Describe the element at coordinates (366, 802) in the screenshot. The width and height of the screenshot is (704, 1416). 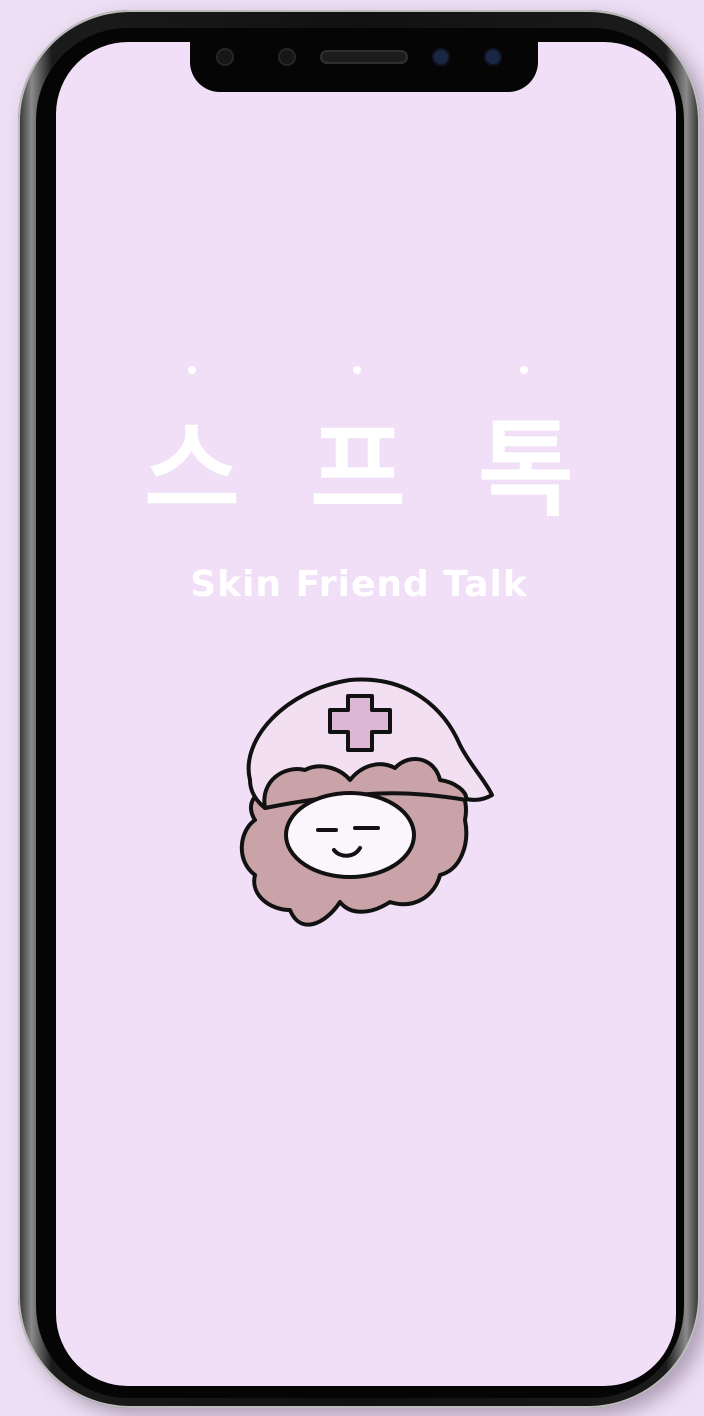
I see `nurse-mascot-icon` at that location.